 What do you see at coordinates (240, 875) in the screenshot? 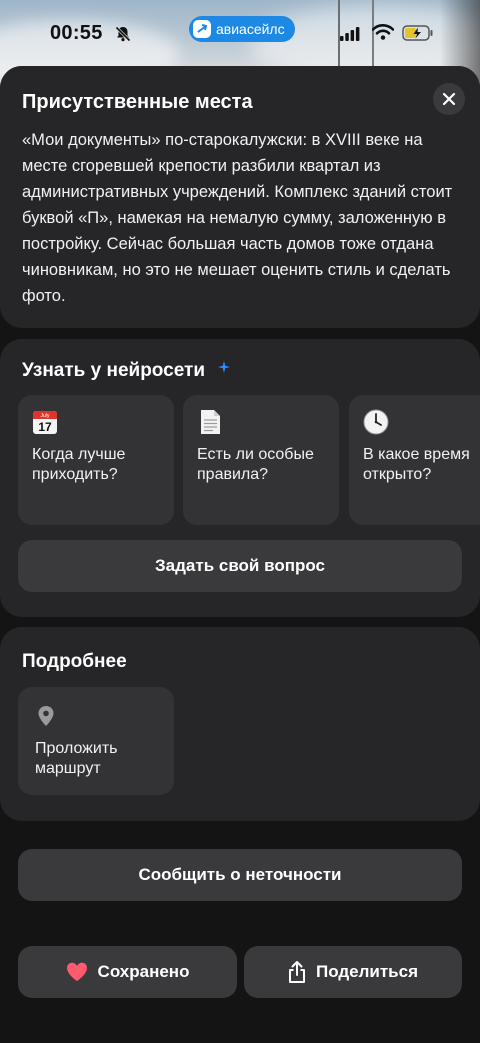
I see `report-inaccuracy-button: Сообщить о неточности` at bounding box center [240, 875].